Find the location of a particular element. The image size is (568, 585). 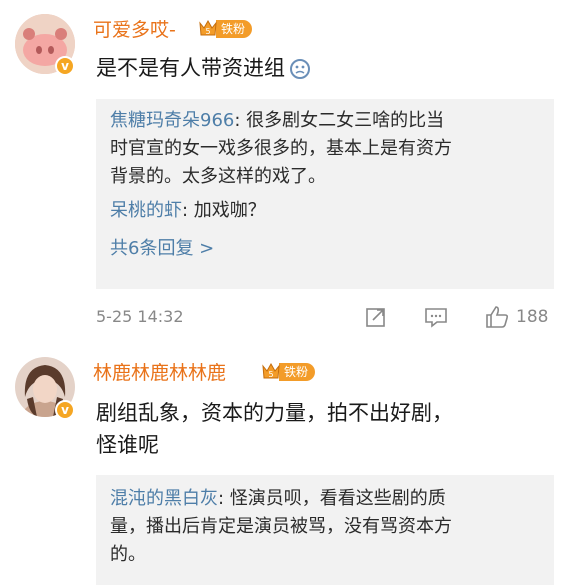

reply-author: 混沌的黑白灰 is located at coordinates (164, 498).